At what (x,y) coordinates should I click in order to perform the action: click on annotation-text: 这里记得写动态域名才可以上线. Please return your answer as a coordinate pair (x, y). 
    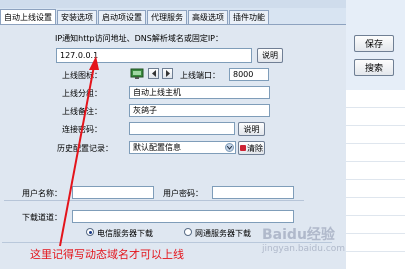
    Looking at the image, I should click on (107, 254).